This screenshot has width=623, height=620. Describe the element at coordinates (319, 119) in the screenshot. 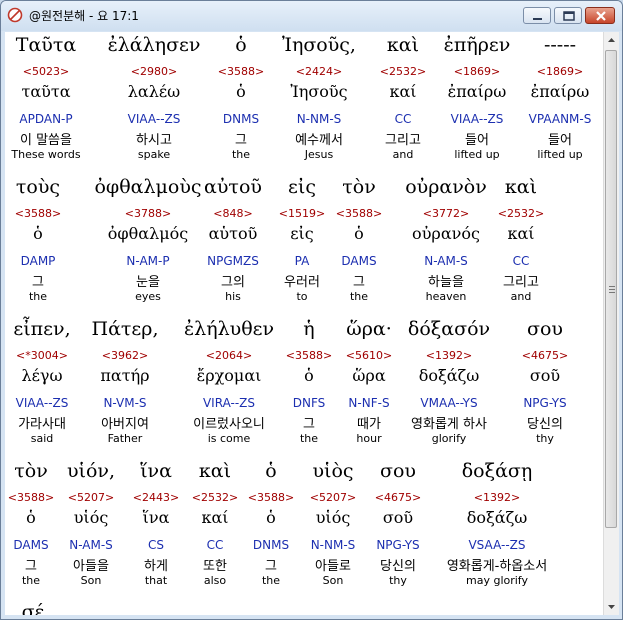

I see `parse-code: N-NM-S` at that location.